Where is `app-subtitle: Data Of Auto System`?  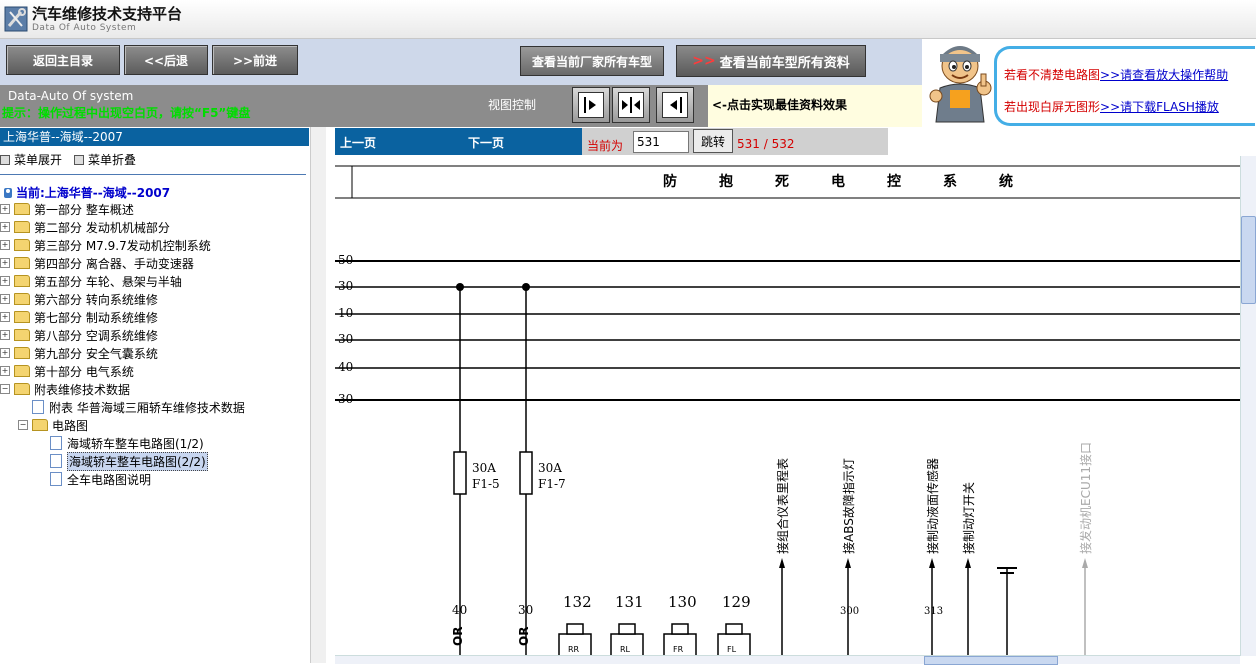
app-subtitle: Data Of Auto System is located at coordinates (84, 28).